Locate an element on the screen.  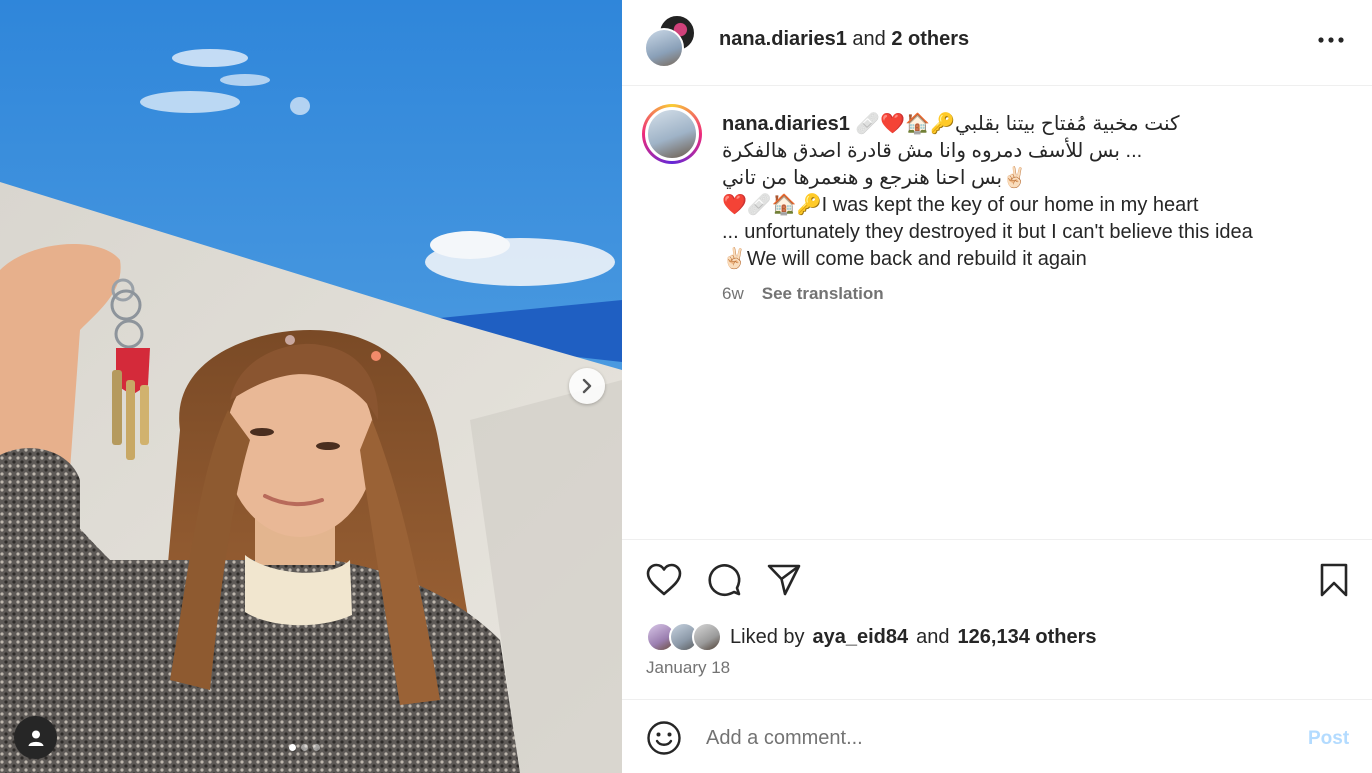
caption-line-text: 🩹❤️🏠🔑كنت مخبية مُفتاح بيتنا بقلبي is located at coordinates (1017, 124).